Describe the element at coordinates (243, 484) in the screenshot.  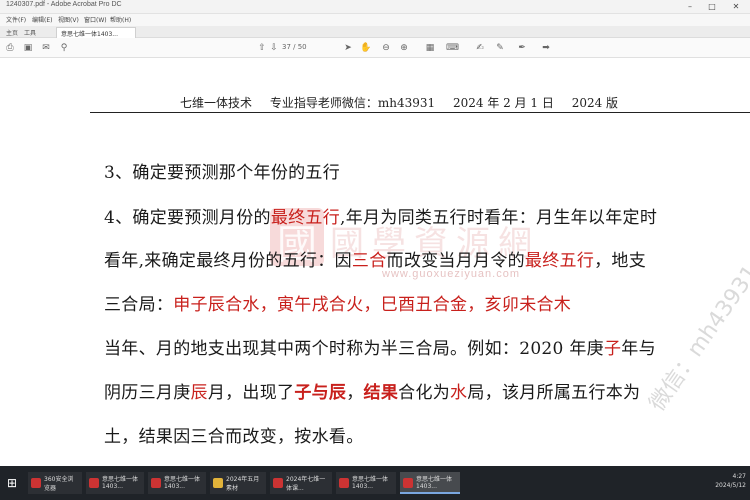
I see `taskbar-item-label: 2024年五月素材` at that location.